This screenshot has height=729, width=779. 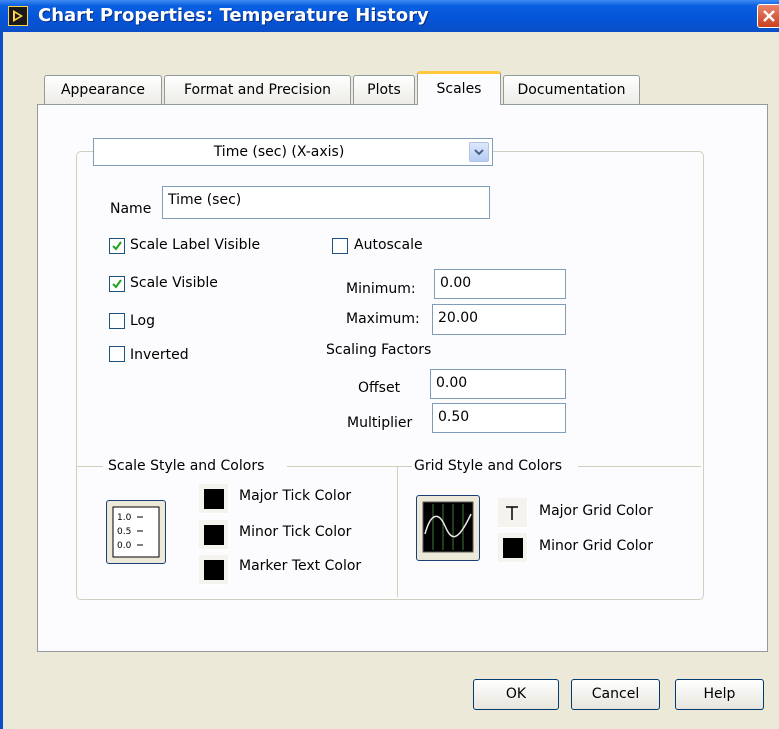 What do you see at coordinates (615, 694) in the screenshot?
I see `cancel-button: Cancel` at bounding box center [615, 694].